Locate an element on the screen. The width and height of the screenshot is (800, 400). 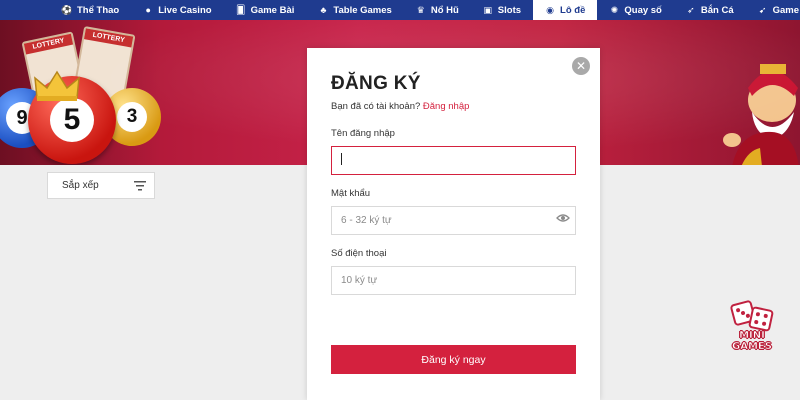
nav-label: Nổ Hũ is located at coordinates (444, 10).